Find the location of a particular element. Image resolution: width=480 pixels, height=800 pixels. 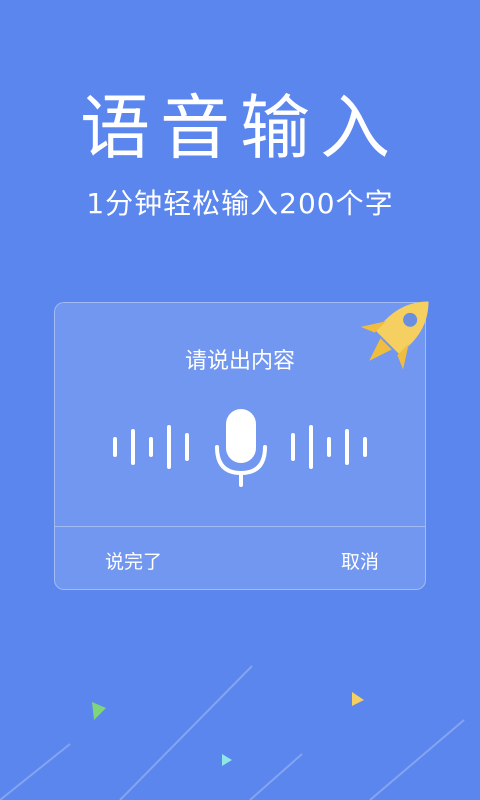

microphone-icon is located at coordinates (241, 447).